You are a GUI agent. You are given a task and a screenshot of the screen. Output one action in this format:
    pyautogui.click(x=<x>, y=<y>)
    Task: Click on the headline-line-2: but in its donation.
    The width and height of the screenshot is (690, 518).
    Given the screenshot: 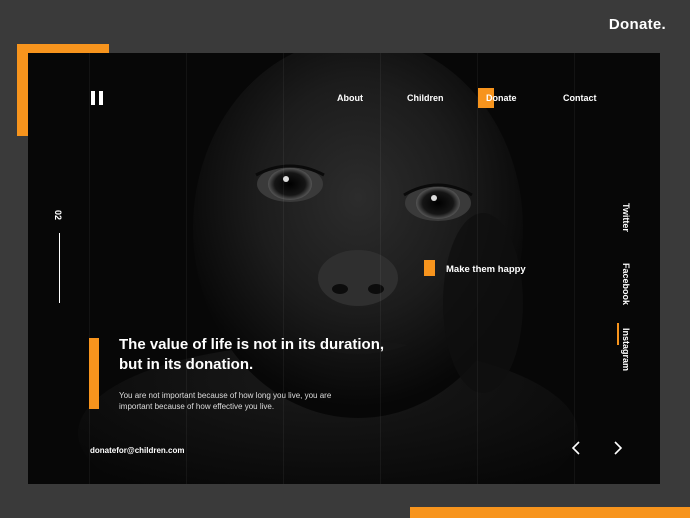 What is the action you would take?
    pyautogui.click(x=186, y=364)
    